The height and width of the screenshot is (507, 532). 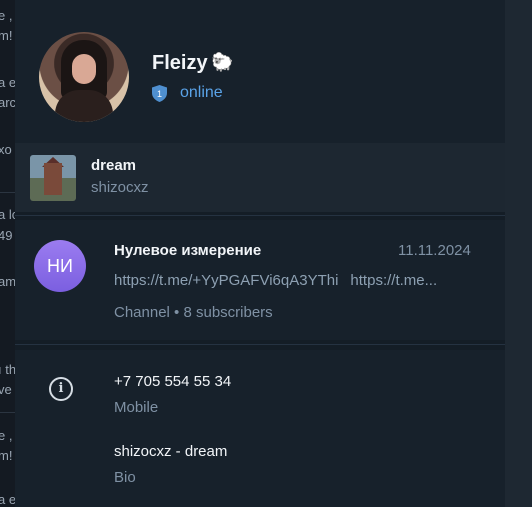 What do you see at coordinates (8, 214) in the screenshot?
I see `chat-fragment: a lc` at bounding box center [8, 214].